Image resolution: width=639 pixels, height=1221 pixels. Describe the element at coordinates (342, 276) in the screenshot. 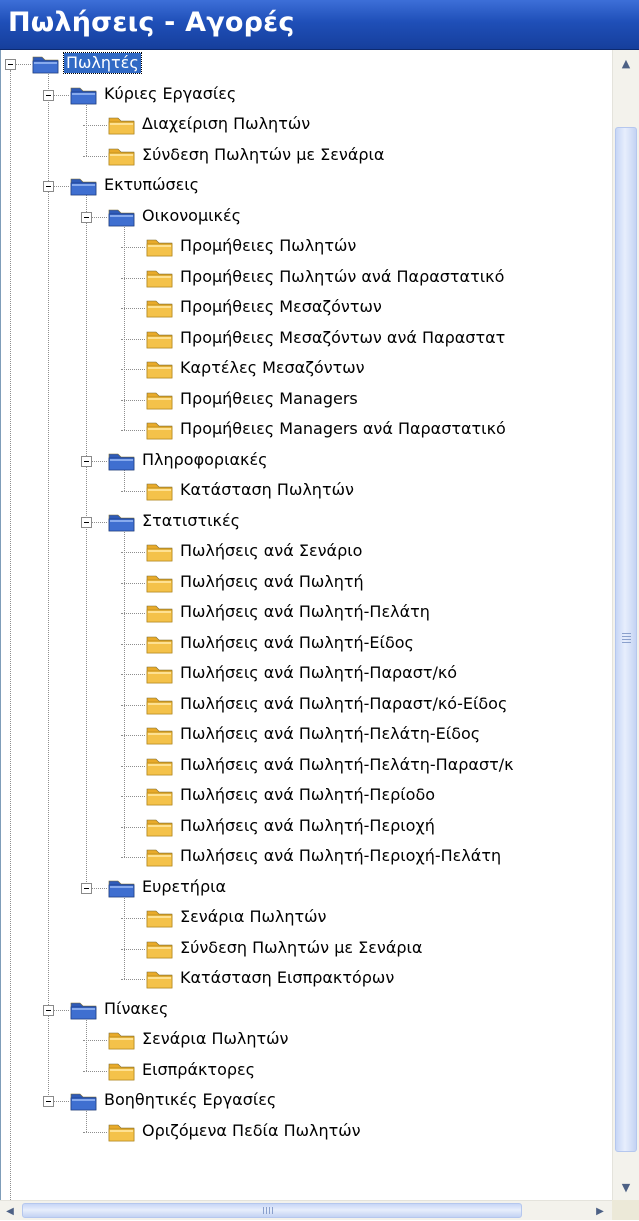

I see `tree-item-label: Προμήθειες Πωλητών ανά Παραστατικό` at that location.